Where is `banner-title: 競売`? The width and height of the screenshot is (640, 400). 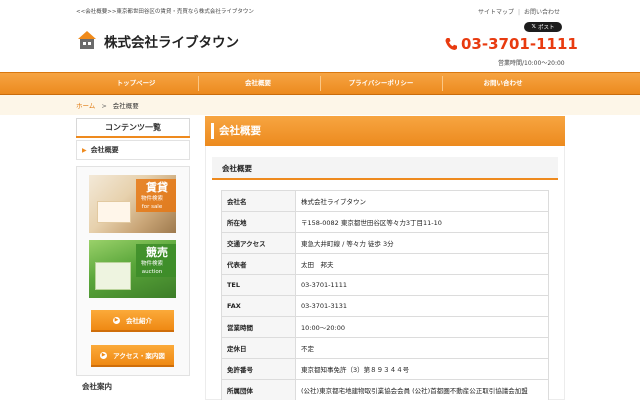
banner-title: 競売 is located at coordinates (157, 252).